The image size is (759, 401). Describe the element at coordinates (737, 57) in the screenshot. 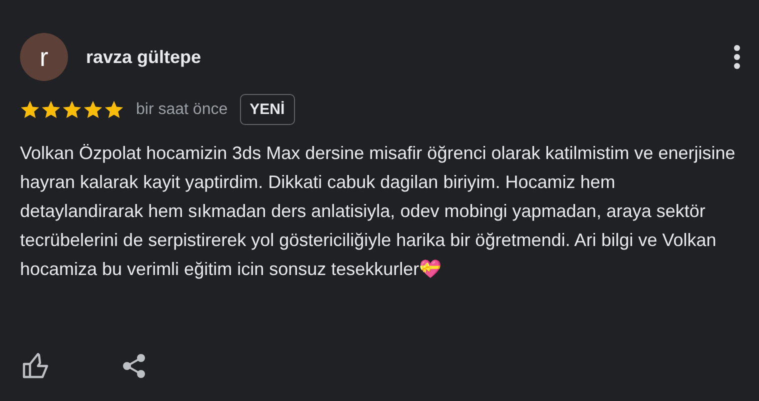

I see `more-options-icon` at that location.